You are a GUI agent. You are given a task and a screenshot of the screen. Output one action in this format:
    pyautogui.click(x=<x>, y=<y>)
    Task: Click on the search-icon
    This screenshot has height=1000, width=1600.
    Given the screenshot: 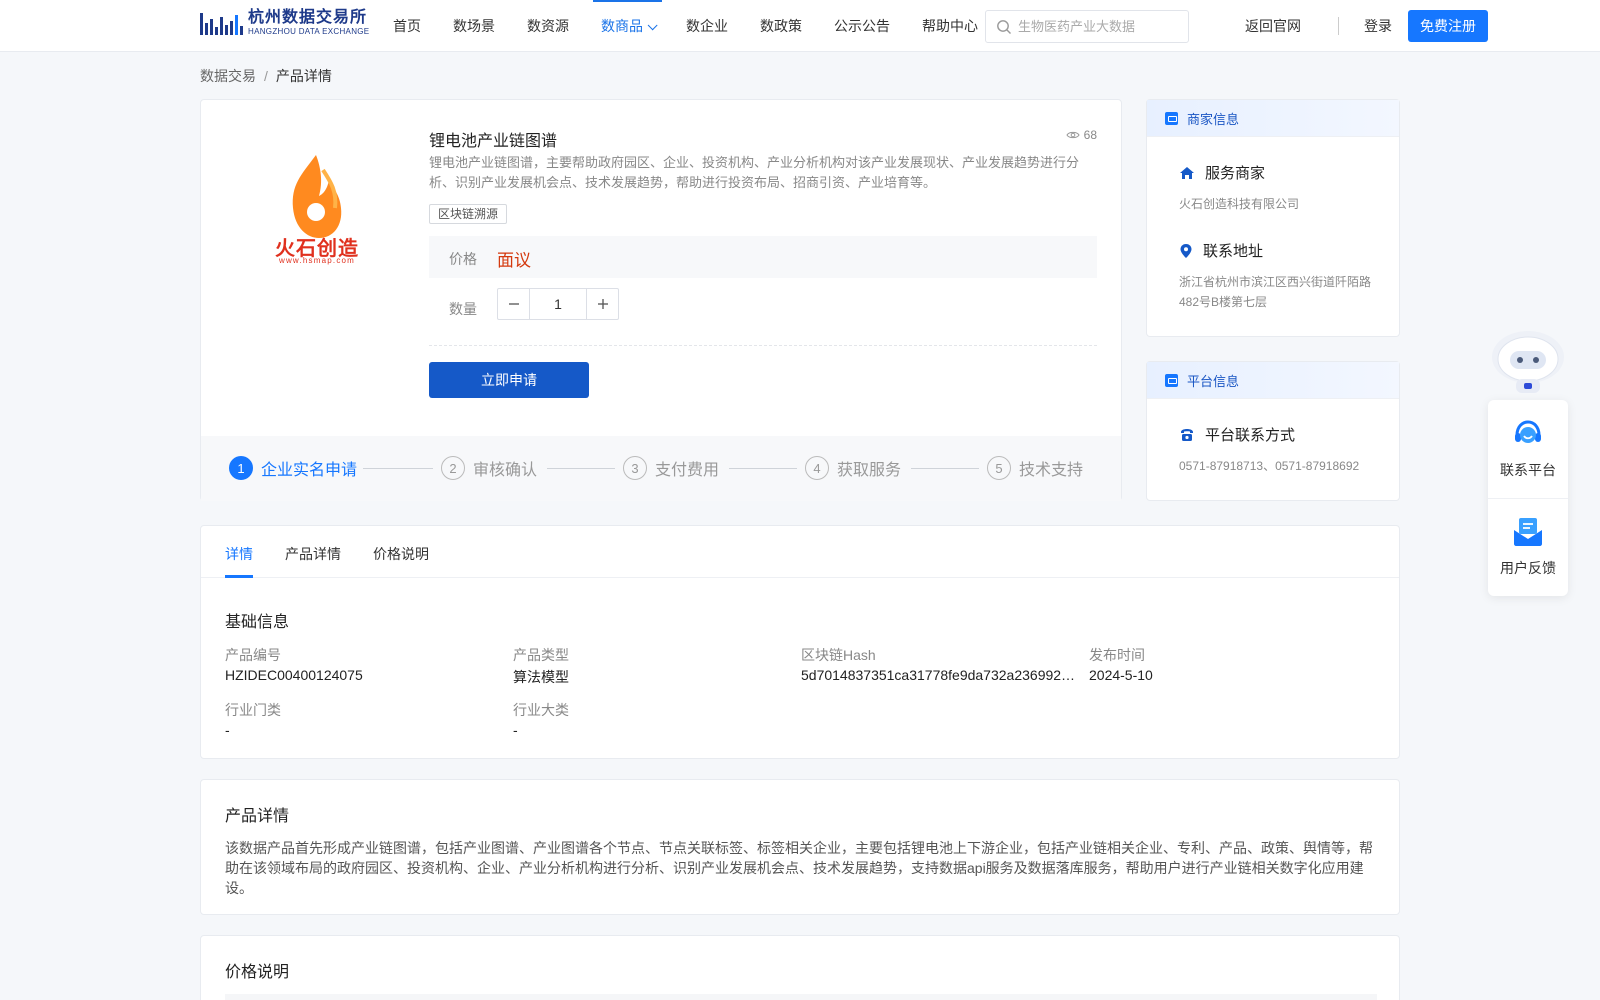 What is the action you would take?
    pyautogui.click(x=1004, y=26)
    